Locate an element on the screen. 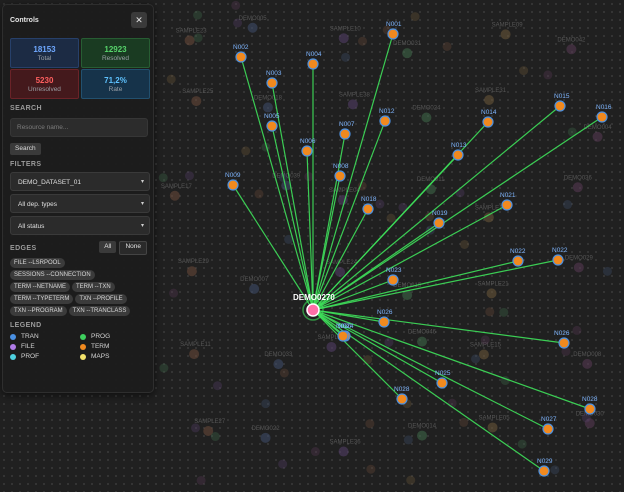 This screenshot has height=492, width=624. edge-chip: TXN --PROFILE is located at coordinates (101, 299).